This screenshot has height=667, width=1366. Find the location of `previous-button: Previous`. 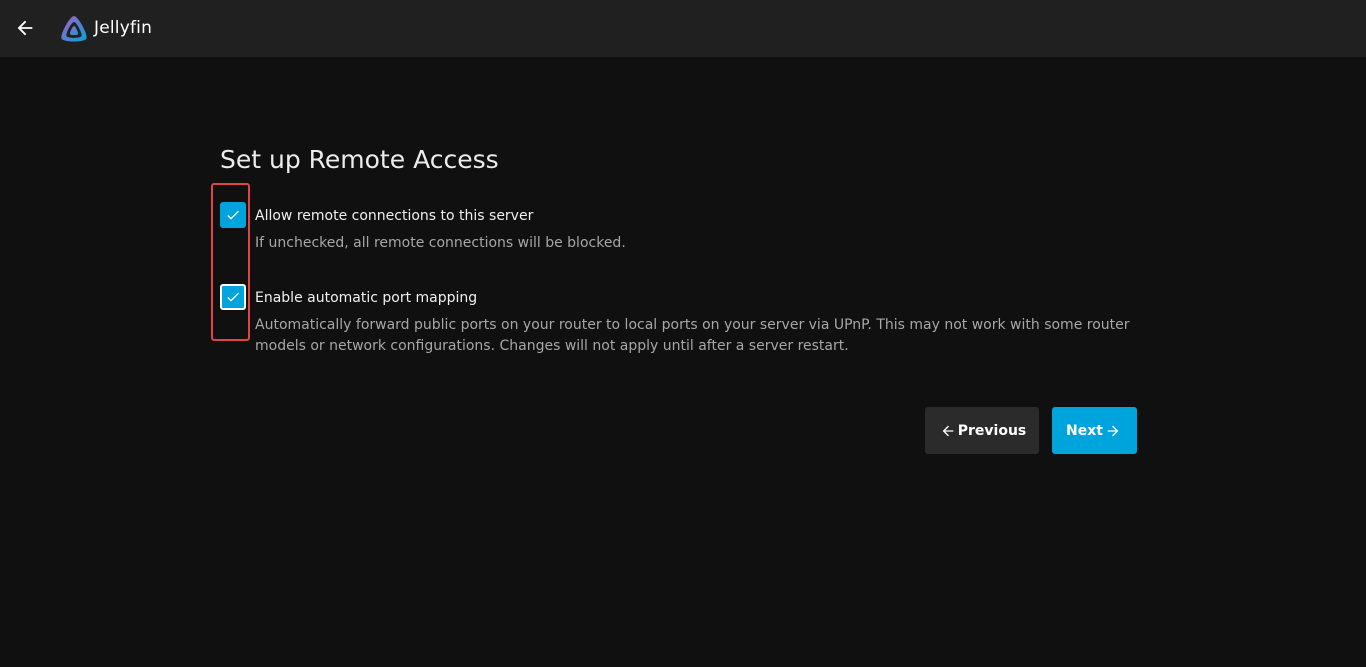

previous-button: Previous is located at coordinates (982, 430).